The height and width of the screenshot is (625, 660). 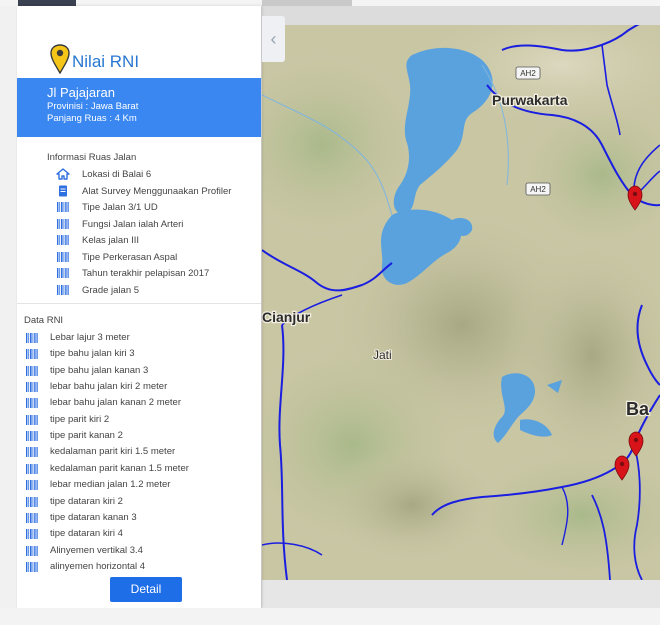 What do you see at coordinates (86, 501) in the screenshot?
I see `rni-item-label: tipe dataran kiri 2` at bounding box center [86, 501].